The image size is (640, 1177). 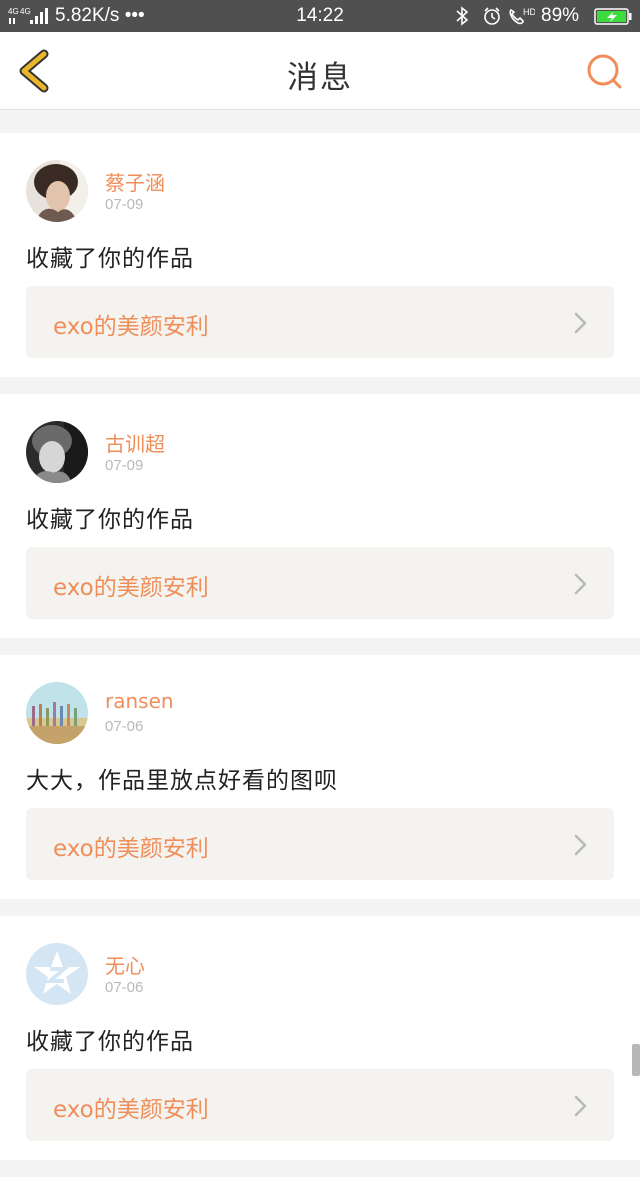 I want to click on alarm-icon, so click(x=492, y=16).